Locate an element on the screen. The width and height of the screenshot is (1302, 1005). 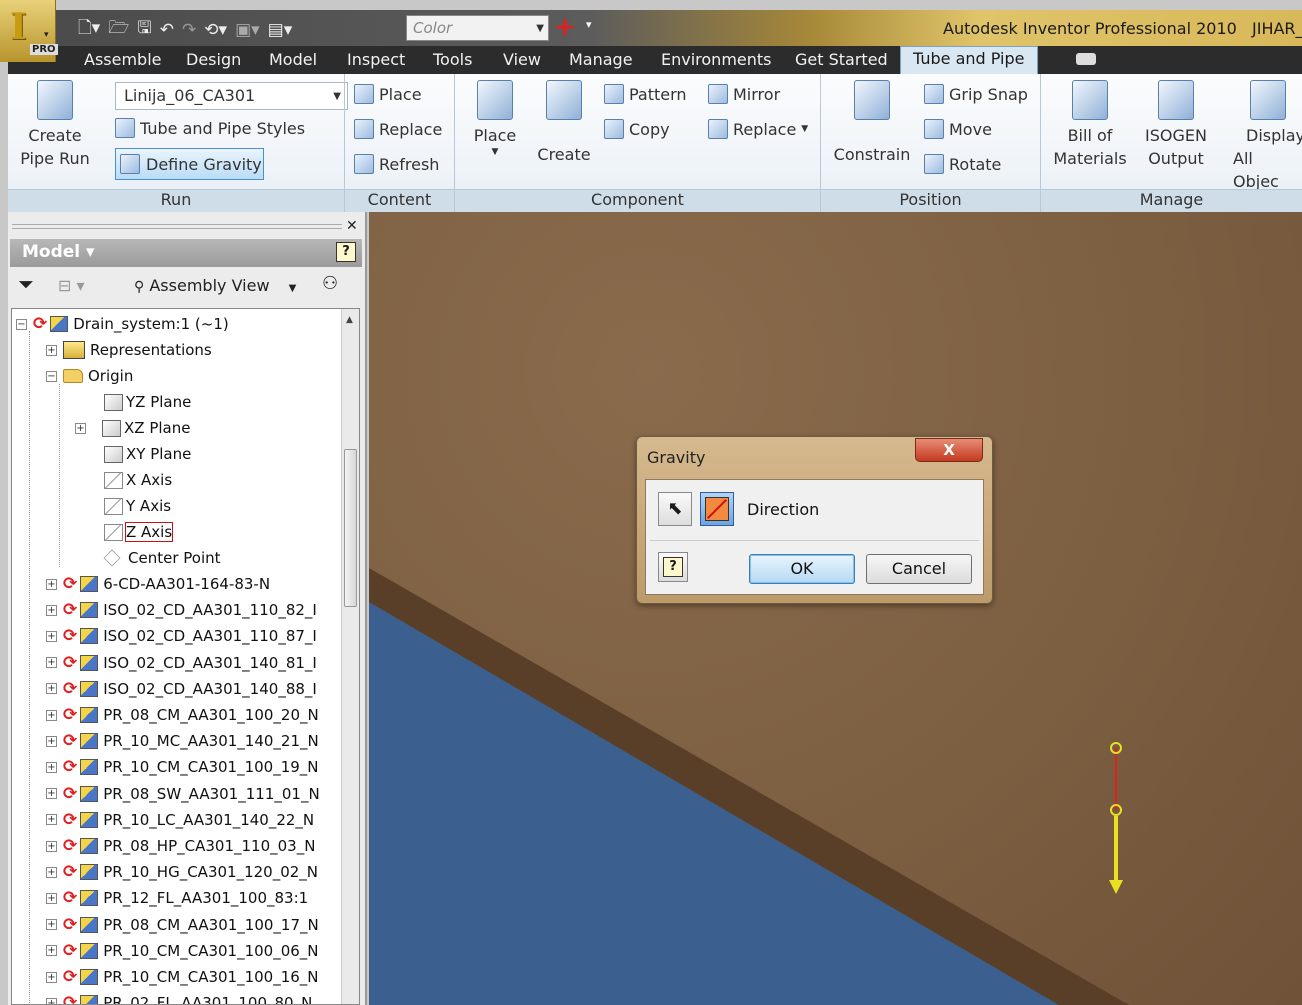
tree-item-origin: − Origin is located at coordinates (89, 376).